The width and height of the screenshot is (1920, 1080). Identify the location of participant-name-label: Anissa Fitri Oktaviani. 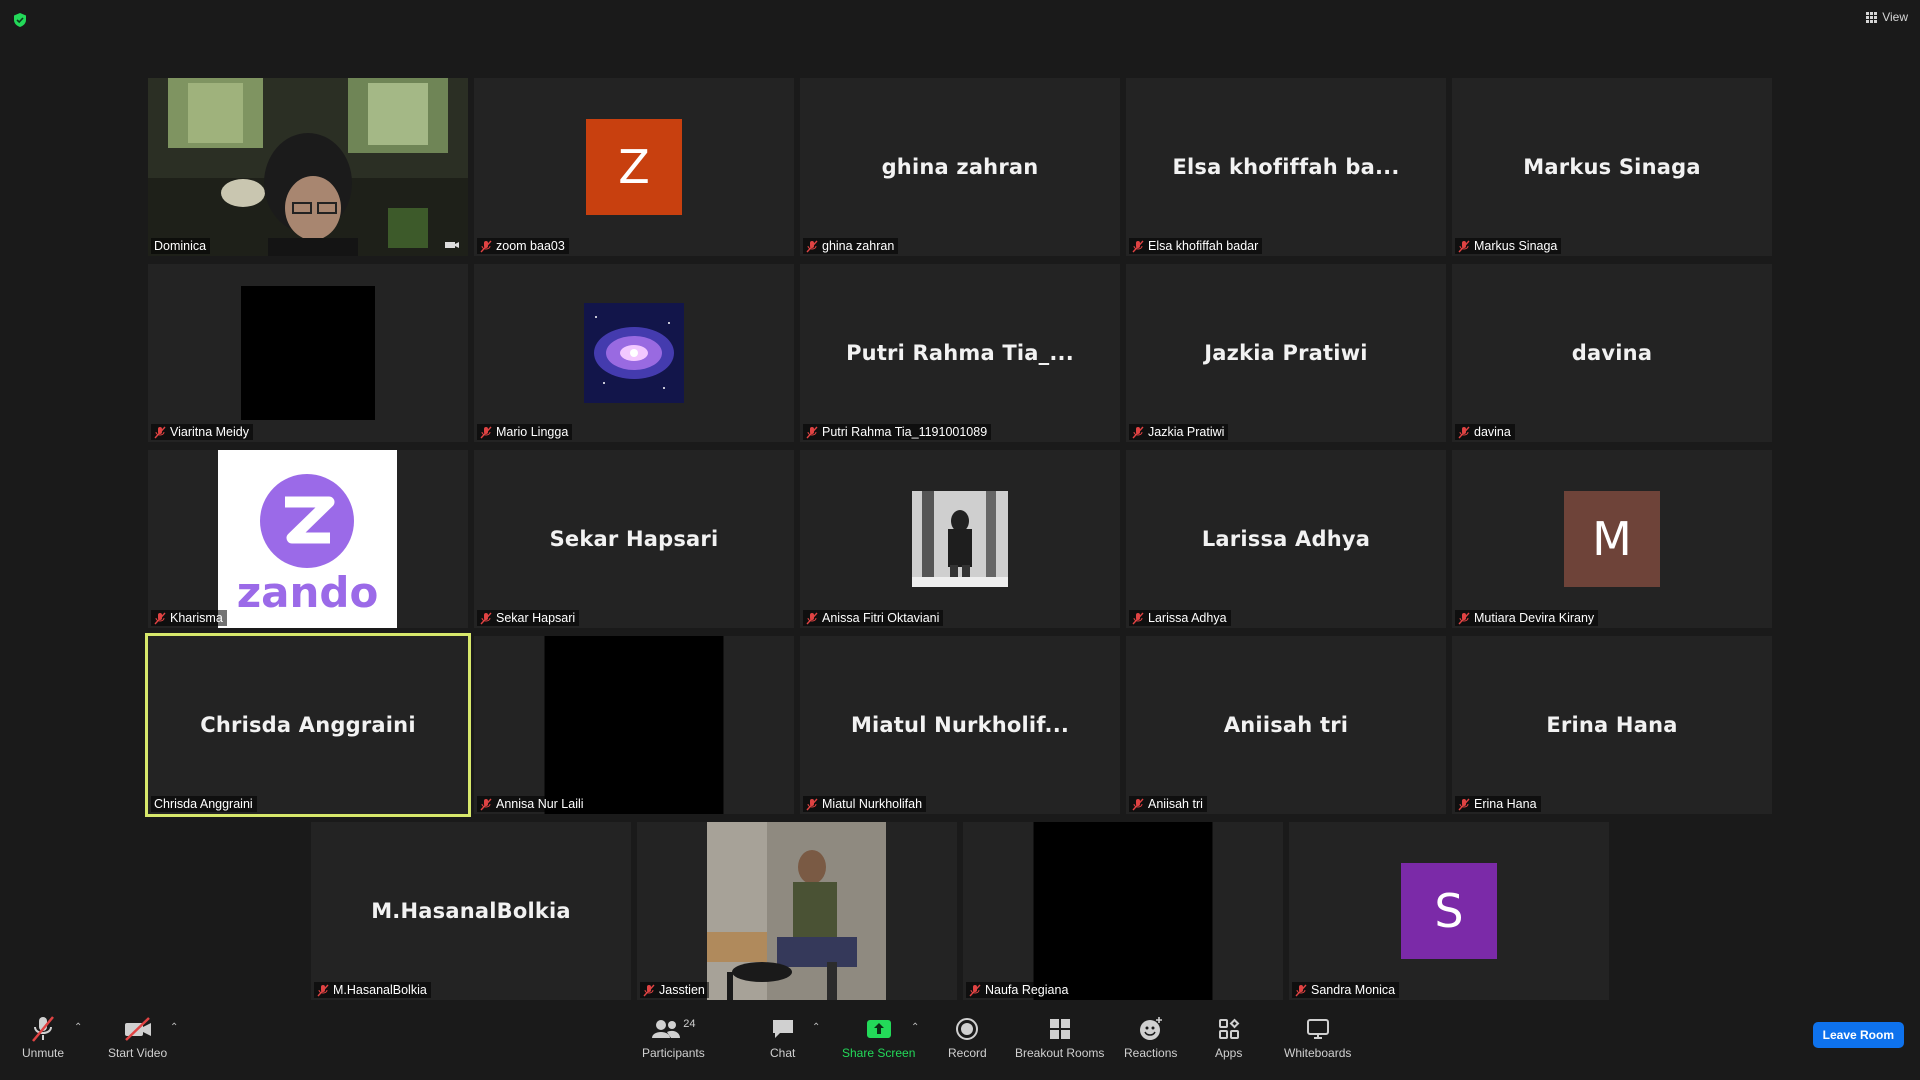
(873, 618).